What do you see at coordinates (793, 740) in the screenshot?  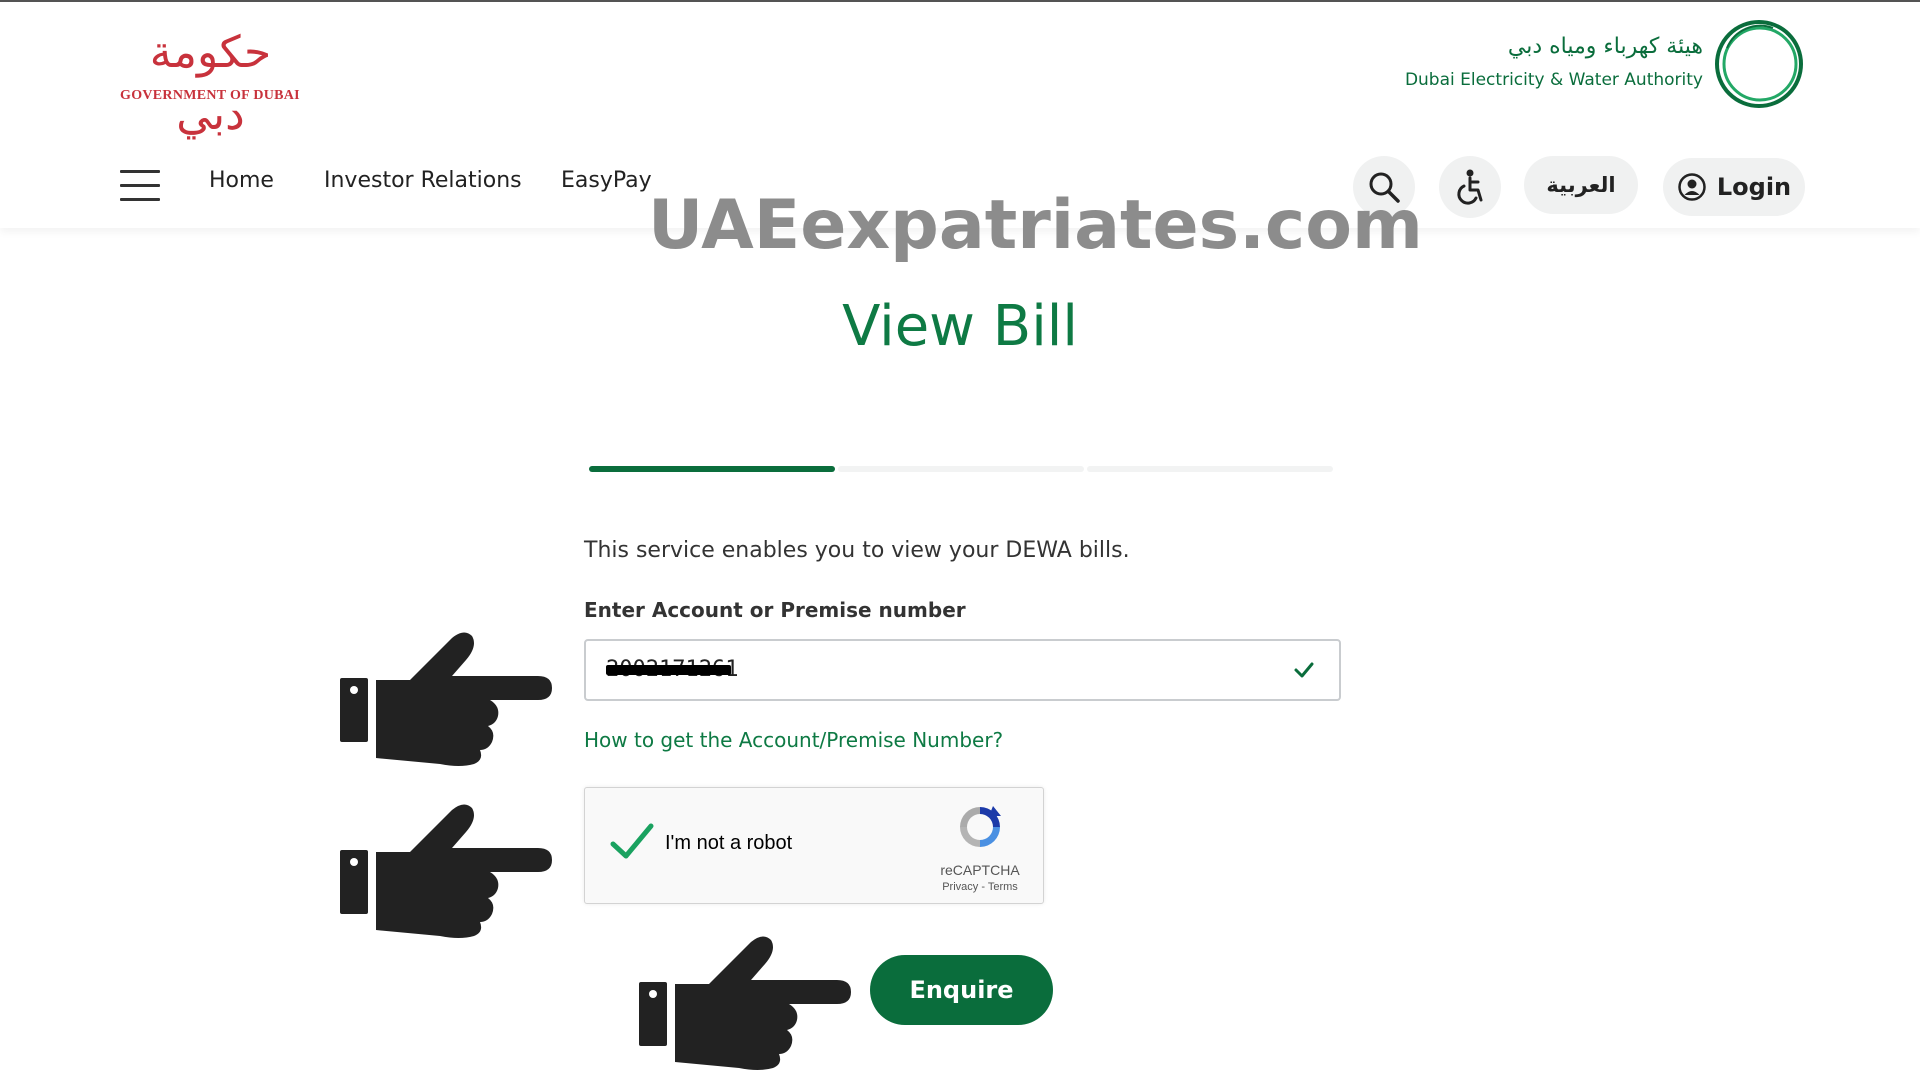 I see `account-number-help-link: How to get the Account/Premise Number?` at bounding box center [793, 740].